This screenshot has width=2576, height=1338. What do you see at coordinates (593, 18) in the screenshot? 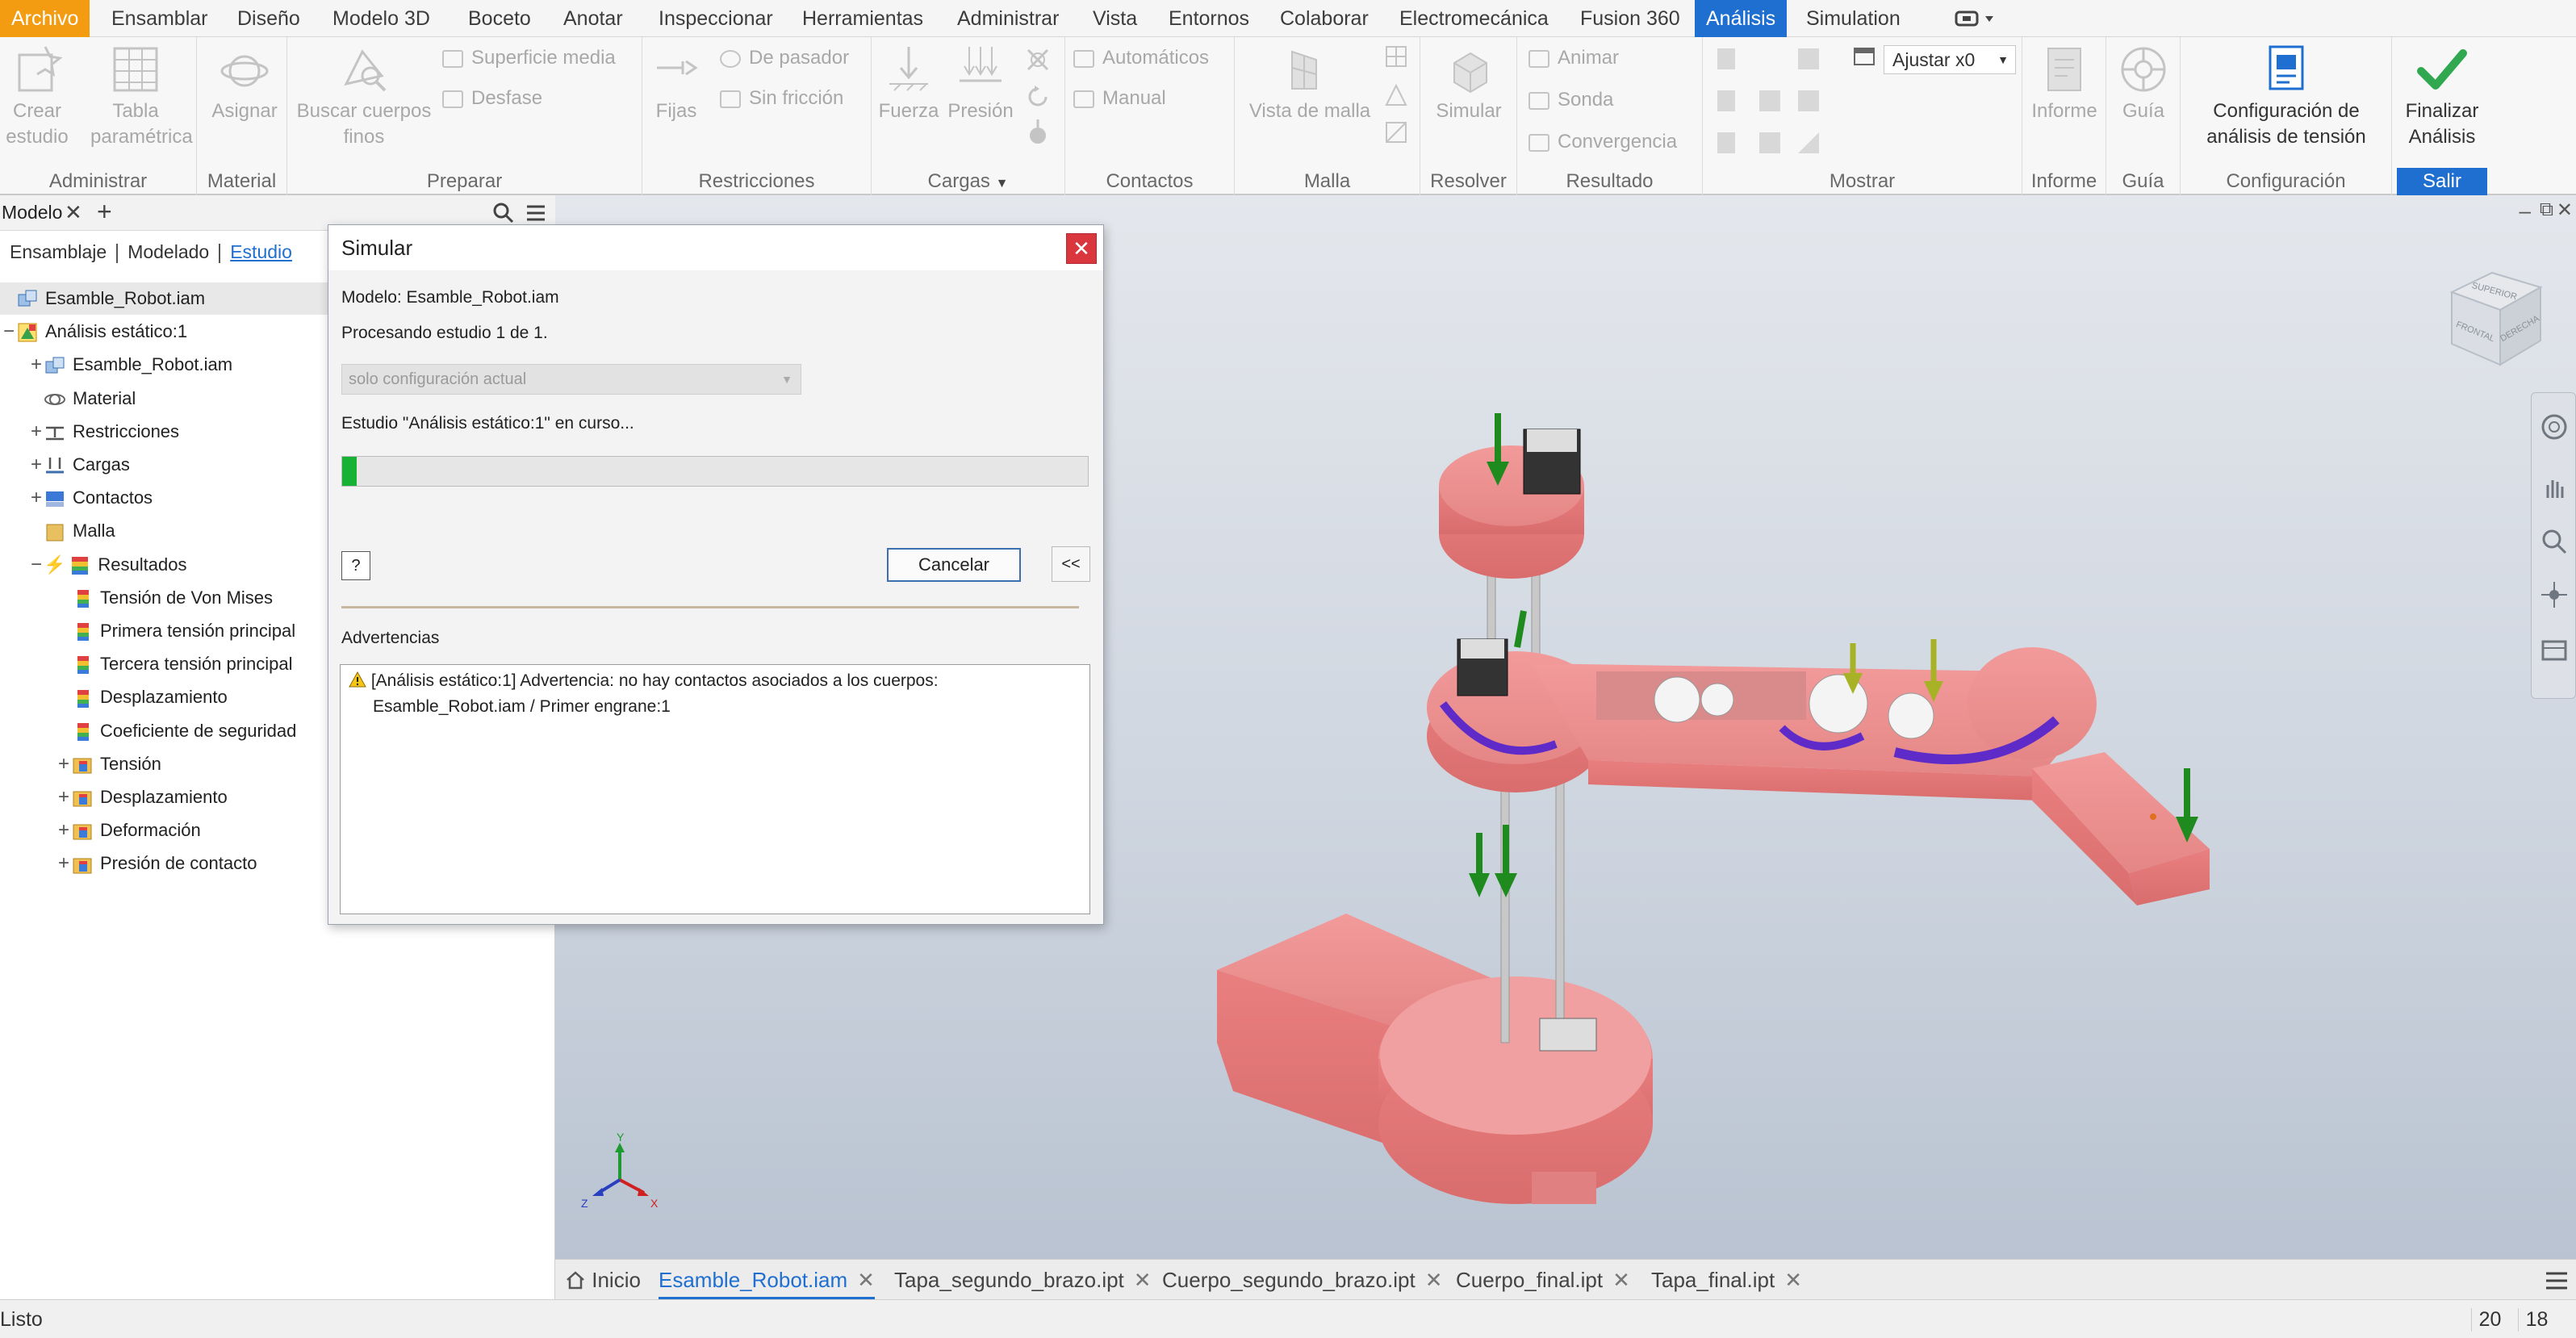
I see `menu-tab-anotar: Anotar` at bounding box center [593, 18].